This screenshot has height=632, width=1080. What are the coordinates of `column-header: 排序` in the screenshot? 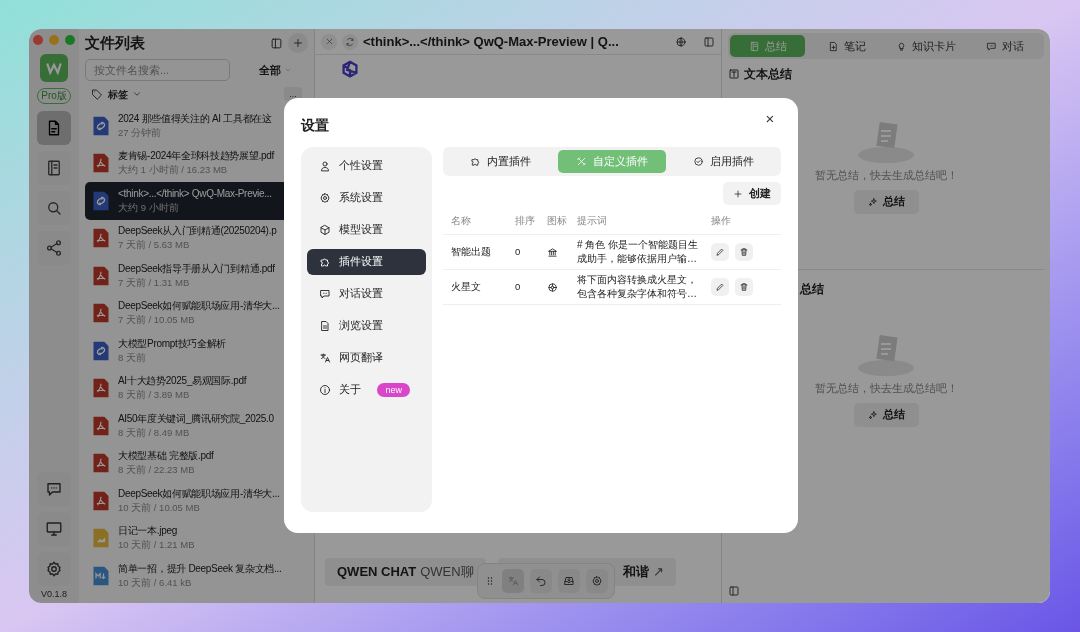 It's located at (525, 221).